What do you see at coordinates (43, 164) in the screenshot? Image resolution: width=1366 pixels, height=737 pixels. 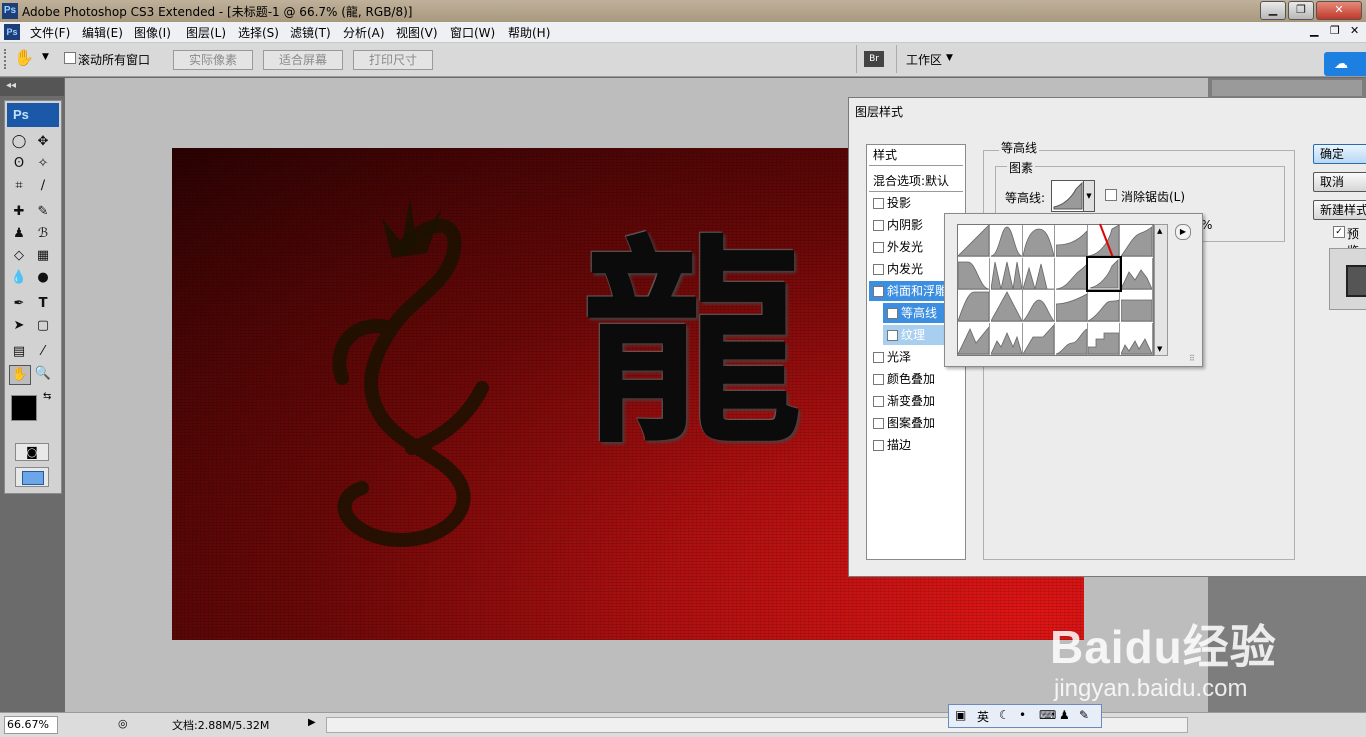 I see `magic-wand-icon: ✧` at bounding box center [43, 164].